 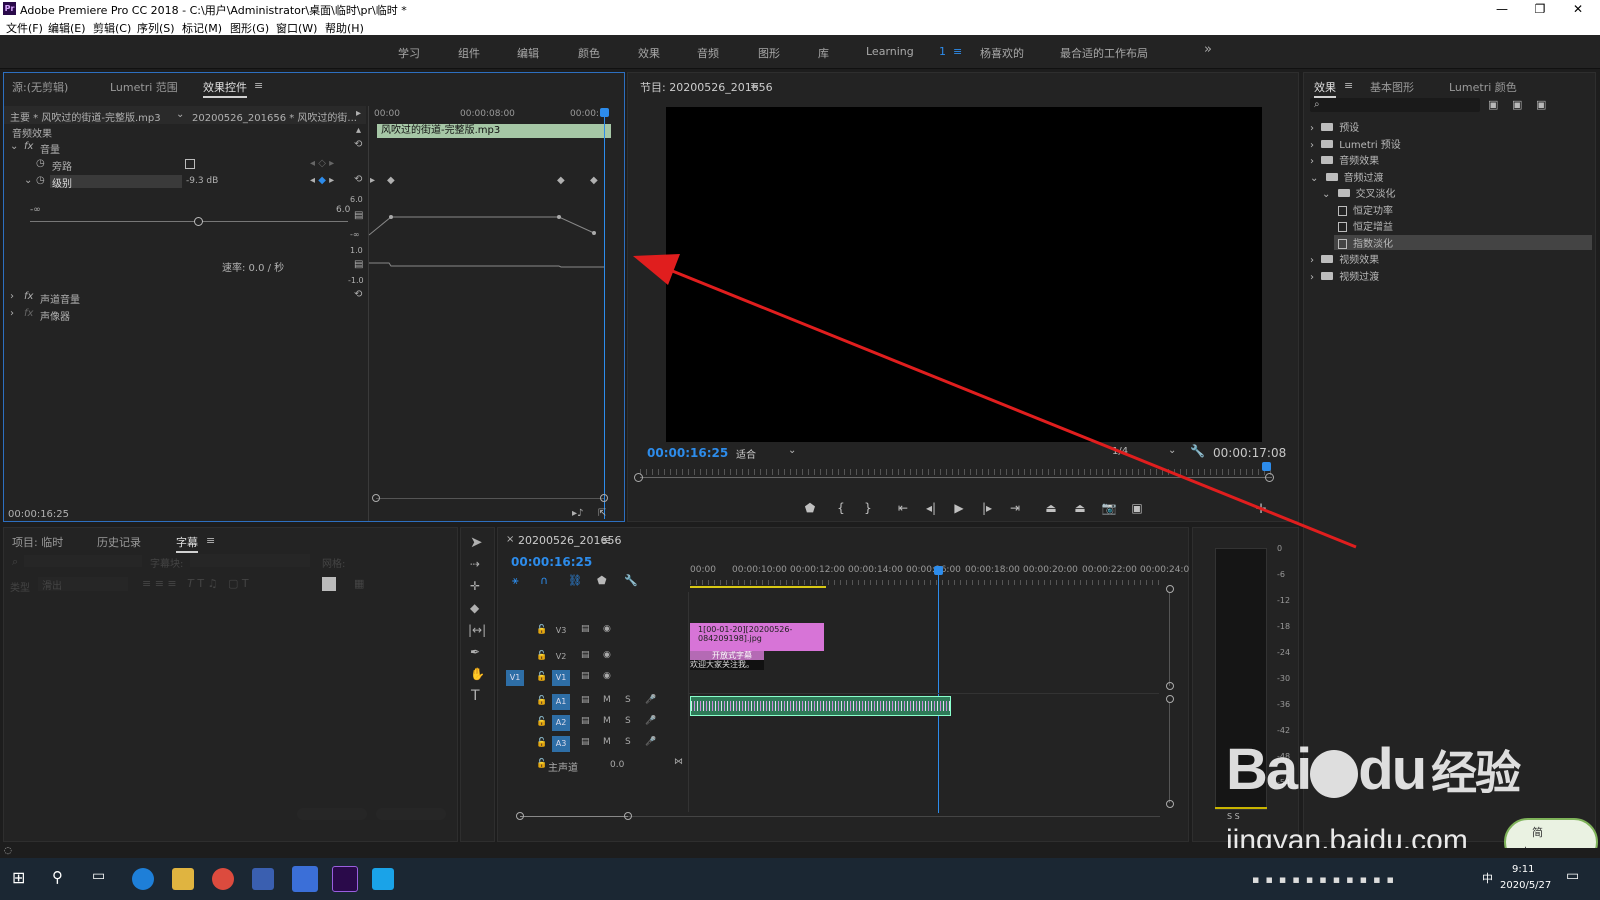 I want to click on effects-tree-item: › 视频效果, so click(x=1344, y=258).